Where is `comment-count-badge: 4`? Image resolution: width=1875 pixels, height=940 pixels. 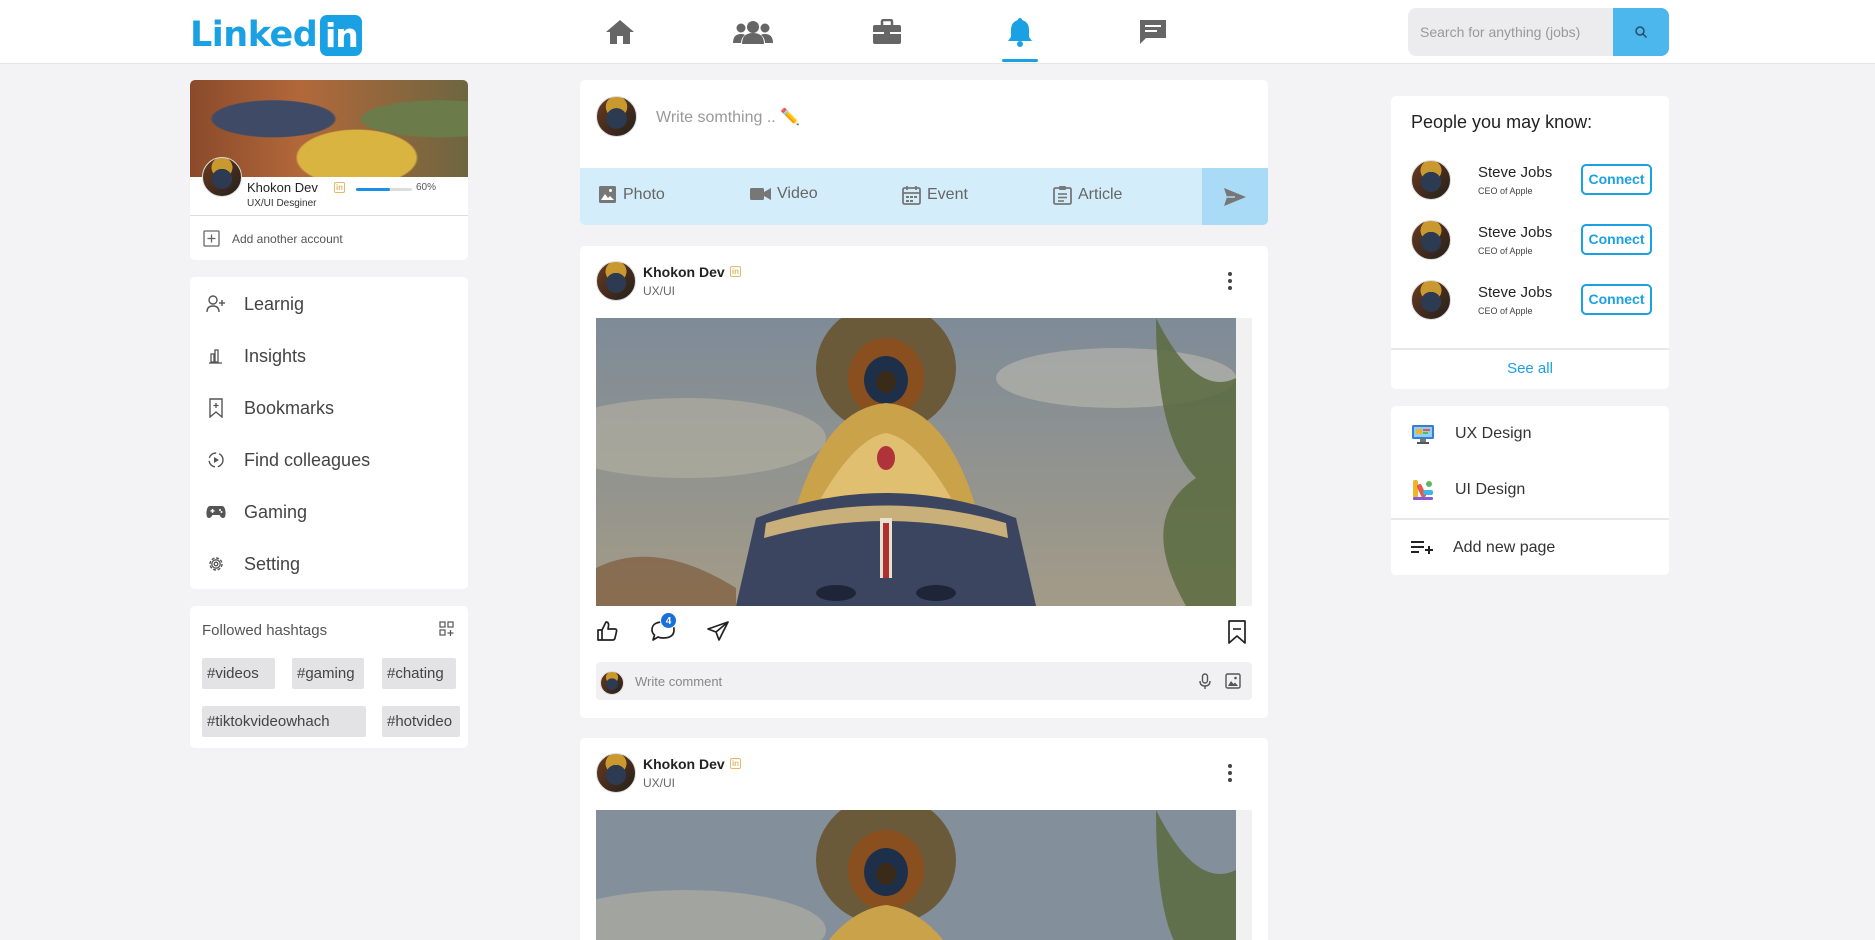
comment-count-badge: 4 is located at coordinates (668, 620).